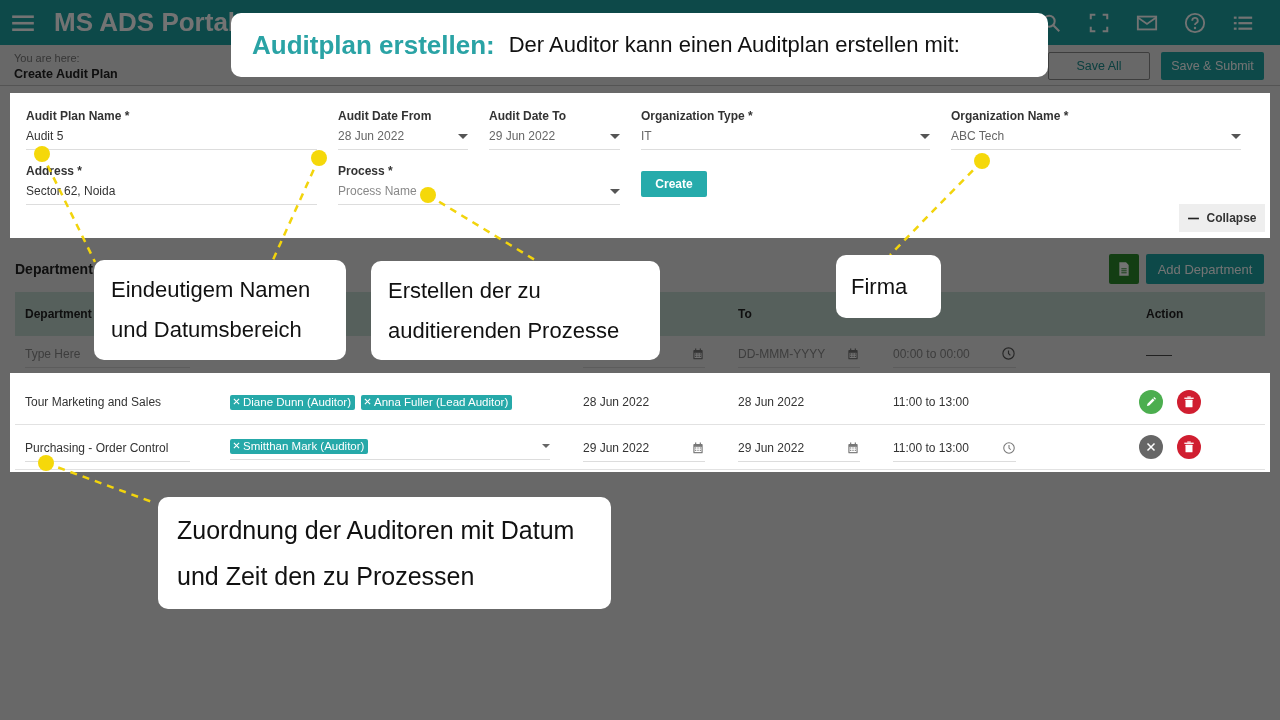 This screenshot has width=1280, height=720. I want to click on fullscreen-icon, so click(1099, 22).